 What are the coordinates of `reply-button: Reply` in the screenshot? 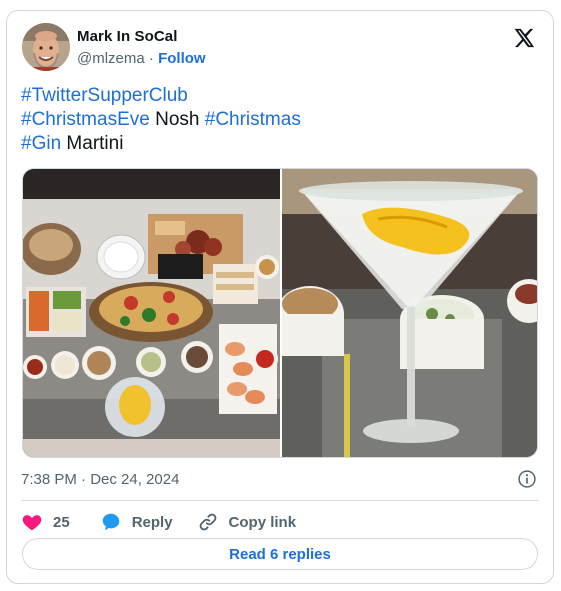 It's located at (136, 522).